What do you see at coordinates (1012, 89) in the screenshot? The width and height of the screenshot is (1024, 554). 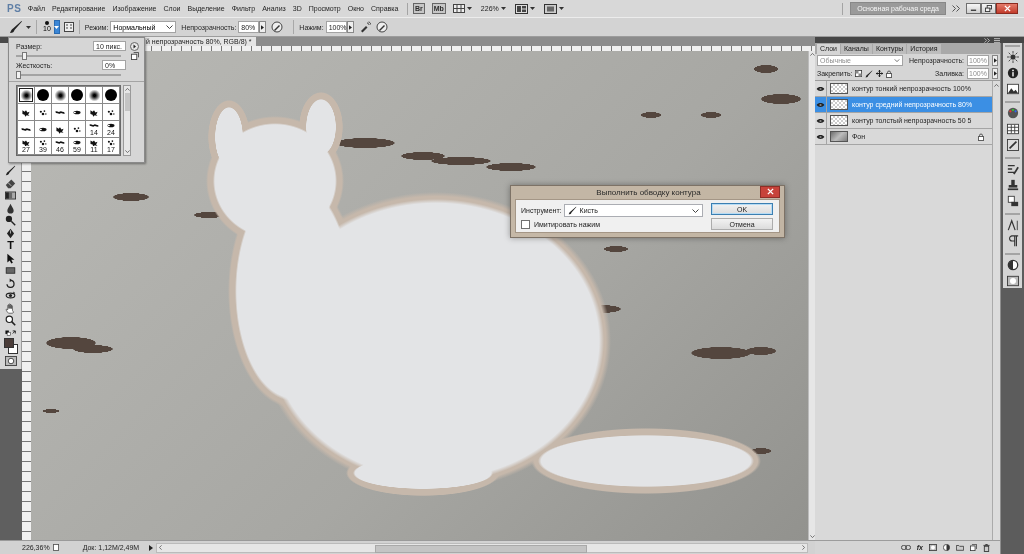 I see `landscape-icon` at bounding box center [1012, 89].